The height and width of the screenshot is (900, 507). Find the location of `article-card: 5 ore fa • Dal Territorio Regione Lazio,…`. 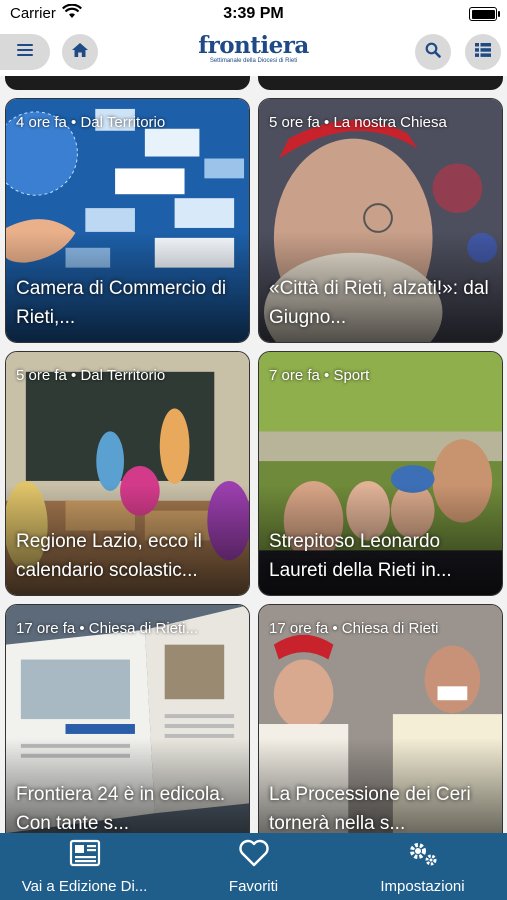

article-card: 5 ore fa • Dal Territorio Regione Lazio,… is located at coordinates (127, 473).